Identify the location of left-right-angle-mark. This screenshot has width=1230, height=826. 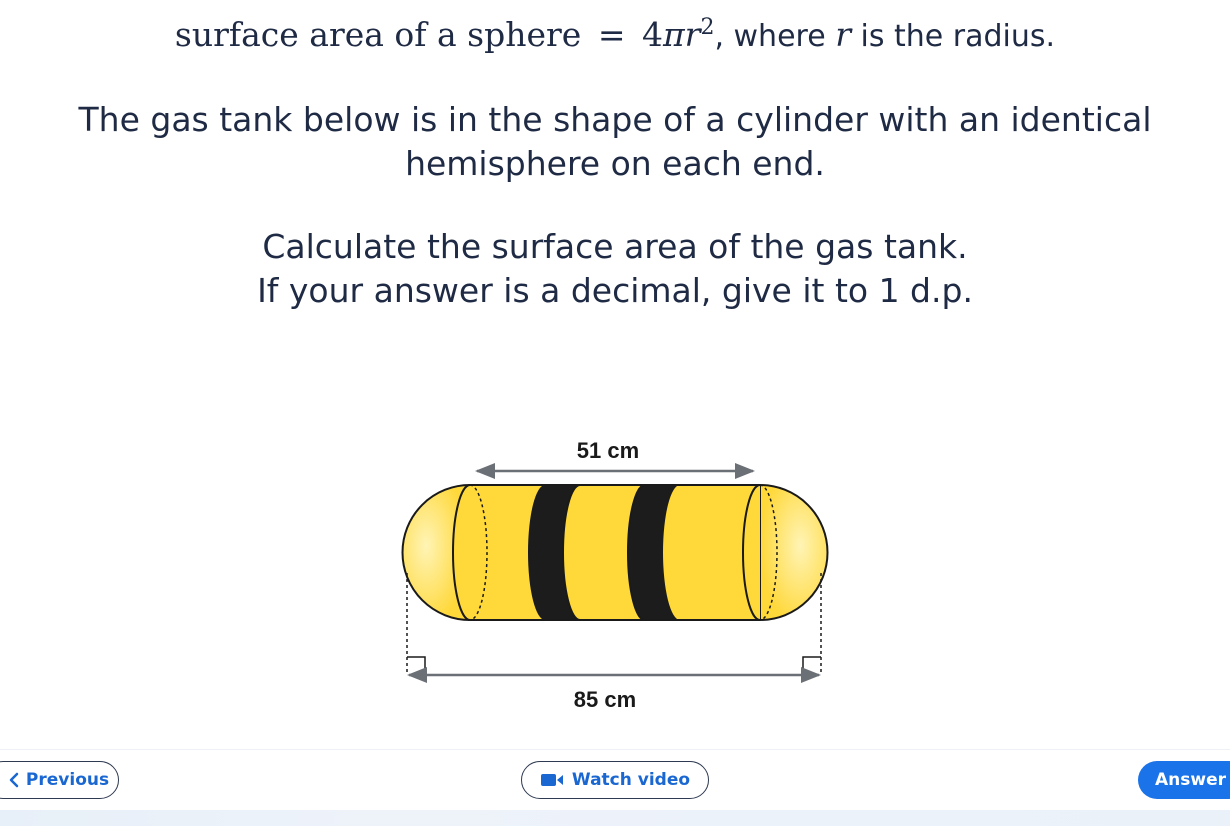
(416, 665).